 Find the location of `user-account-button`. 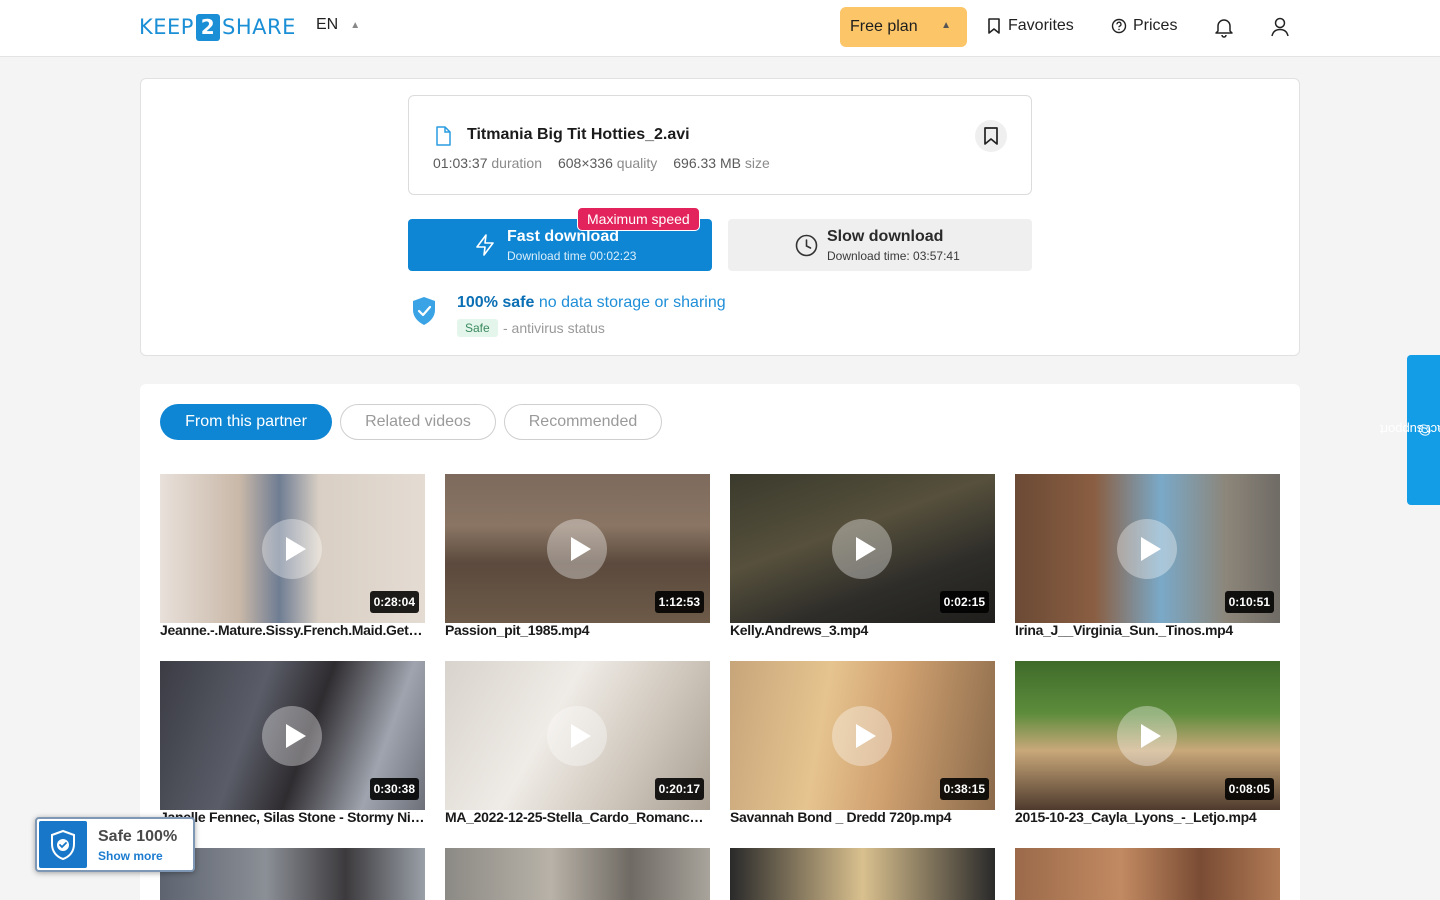

user-account-button is located at coordinates (1280, 29).